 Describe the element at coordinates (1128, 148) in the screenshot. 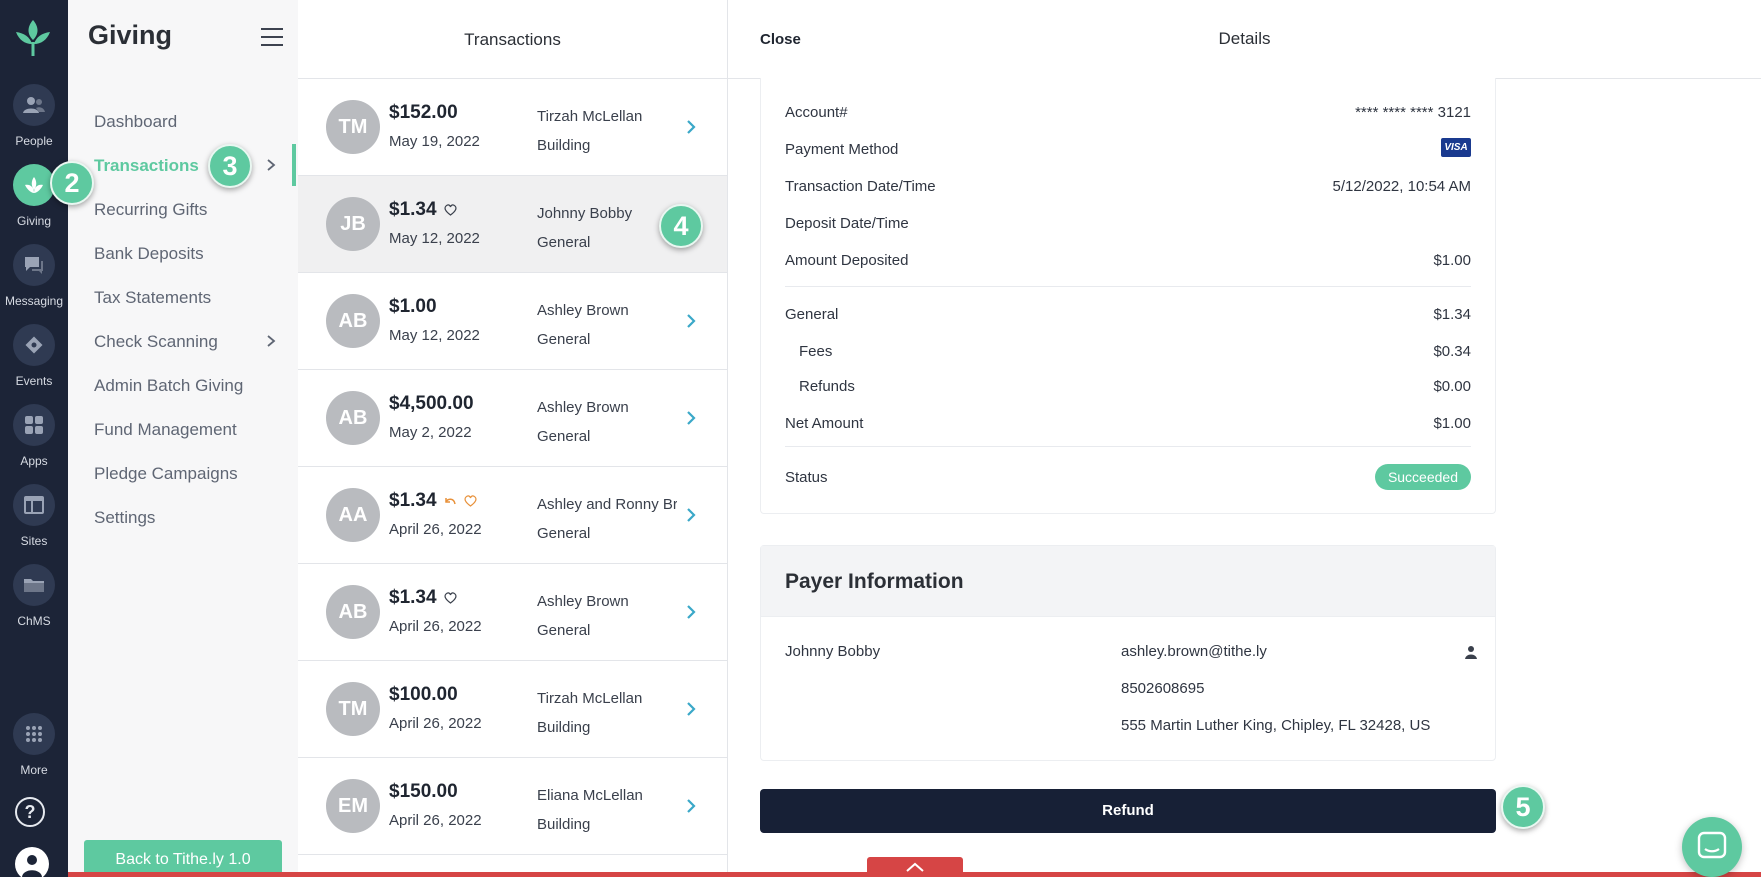

I see `payment-method-row: Payment Method VISA` at that location.